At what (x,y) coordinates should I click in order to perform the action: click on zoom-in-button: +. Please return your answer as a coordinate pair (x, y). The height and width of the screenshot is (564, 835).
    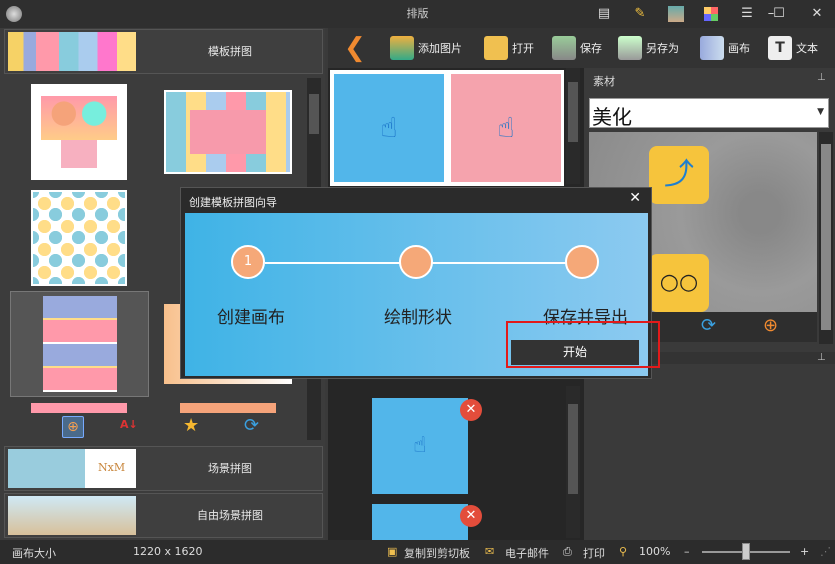
    Looking at the image, I should click on (804, 551).